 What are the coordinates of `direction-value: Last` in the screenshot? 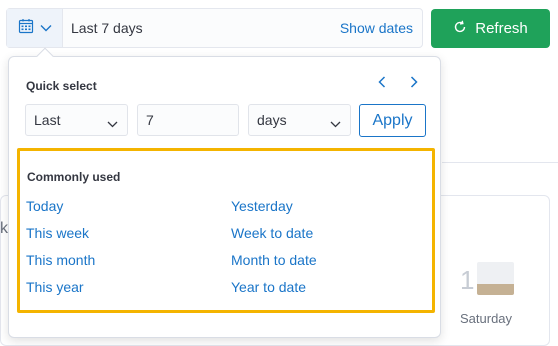 It's located at (47, 120).